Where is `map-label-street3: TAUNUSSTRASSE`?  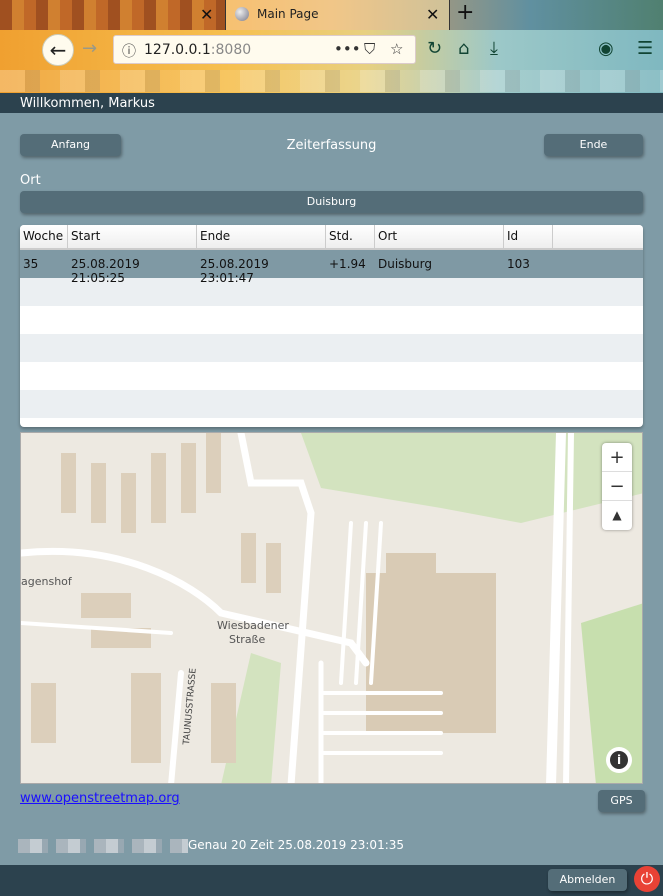
map-label-street3: TAUNUSSTRASSE is located at coordinates (190, 706).